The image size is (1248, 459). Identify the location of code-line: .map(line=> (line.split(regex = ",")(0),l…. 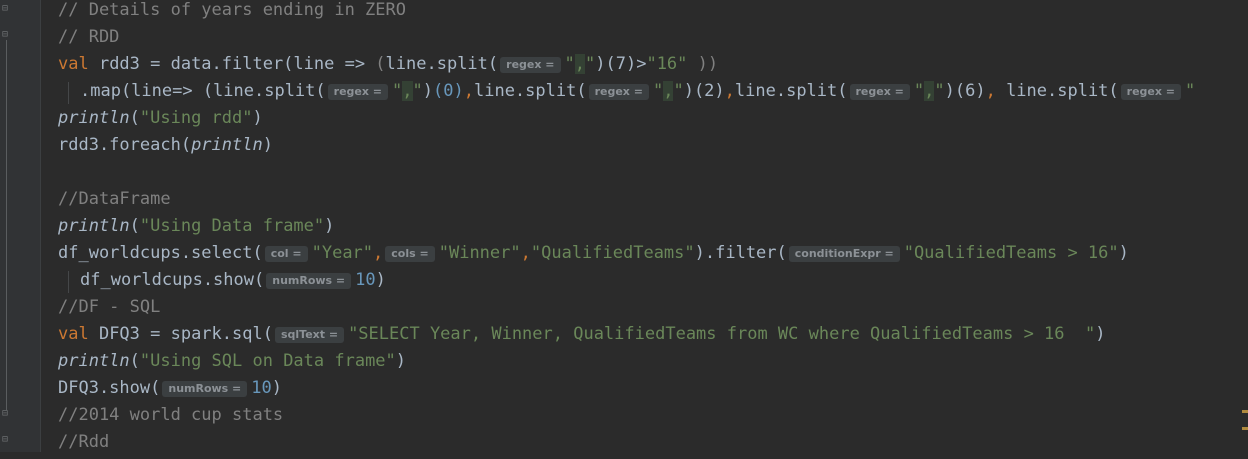
(637, 94).